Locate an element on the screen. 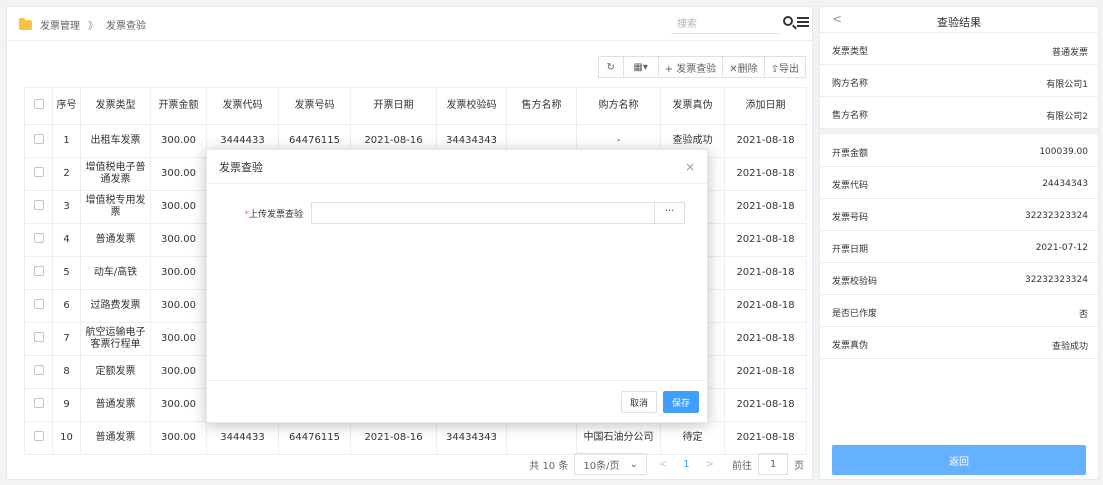 The height and width of the screenshot is (485, 1103). upload-input: ··· is located at coordinates (498, 213).